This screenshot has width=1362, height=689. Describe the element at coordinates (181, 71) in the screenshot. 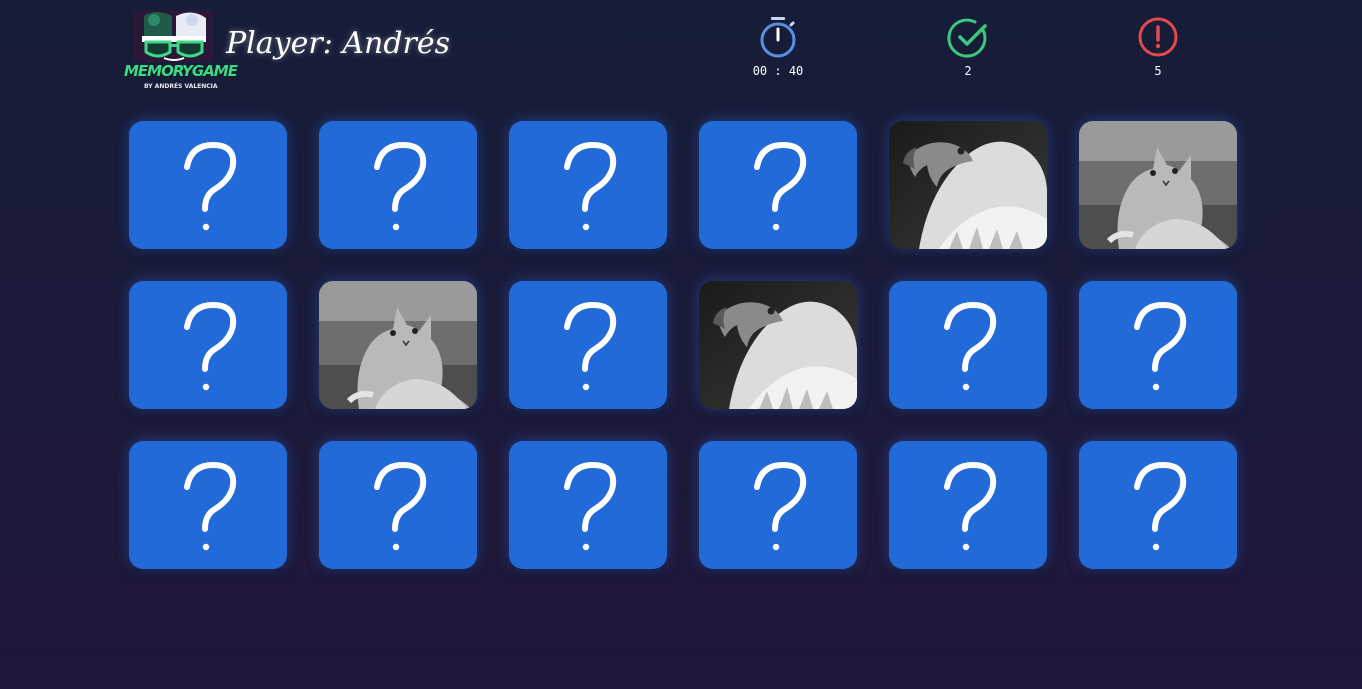

I see `logo-text: MEMORYGAME` at that location.